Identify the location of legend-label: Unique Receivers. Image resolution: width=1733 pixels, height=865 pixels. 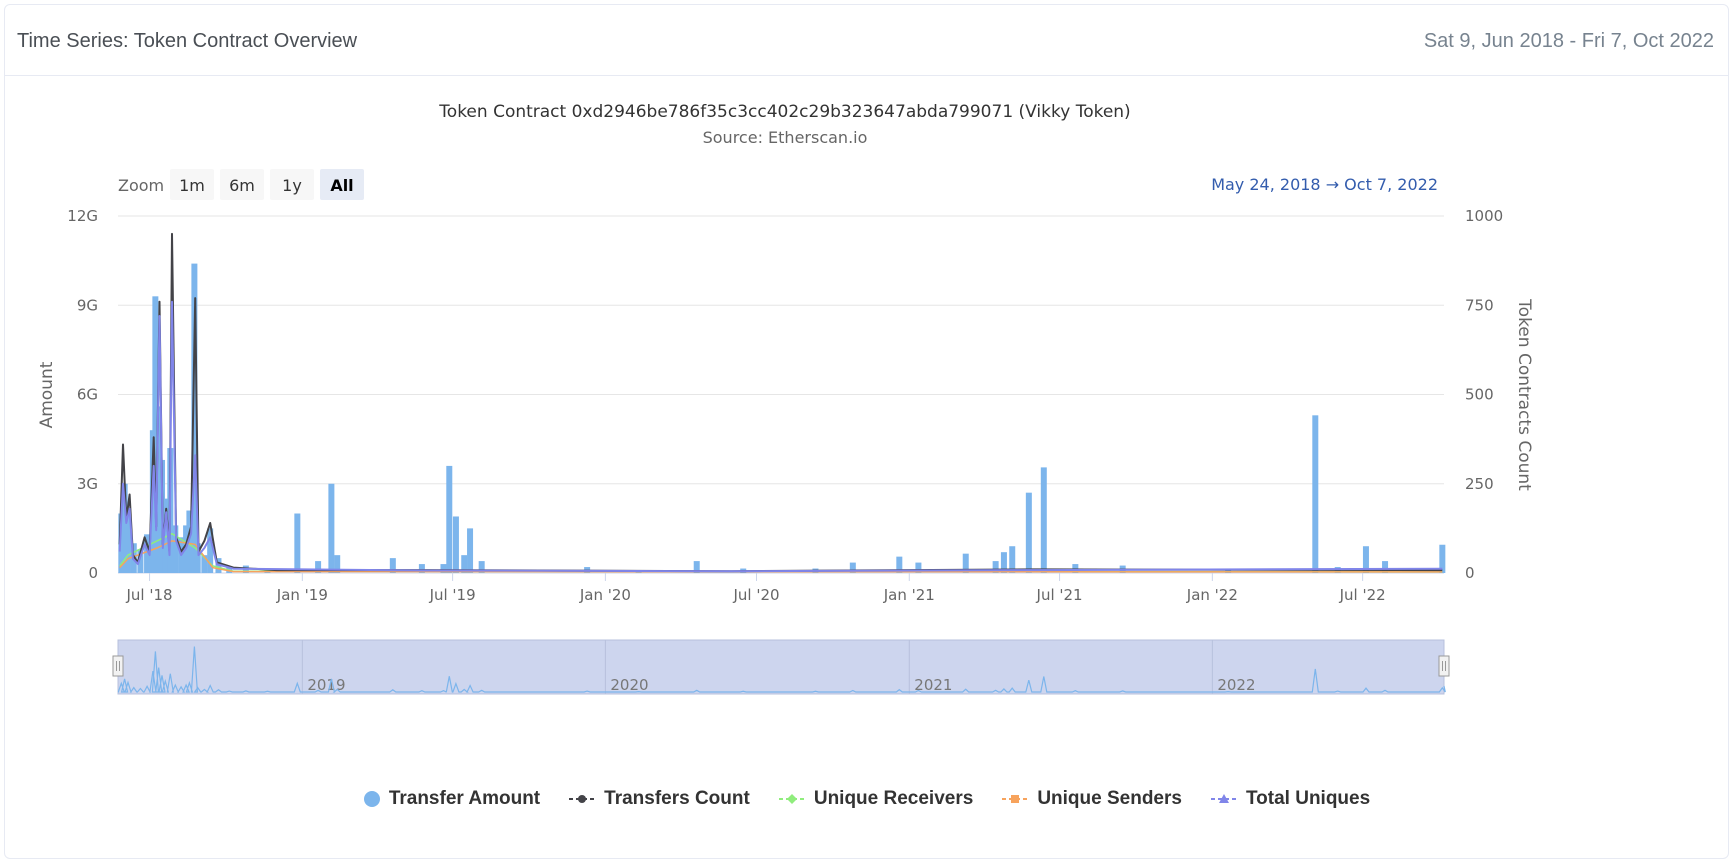
(893, 798).